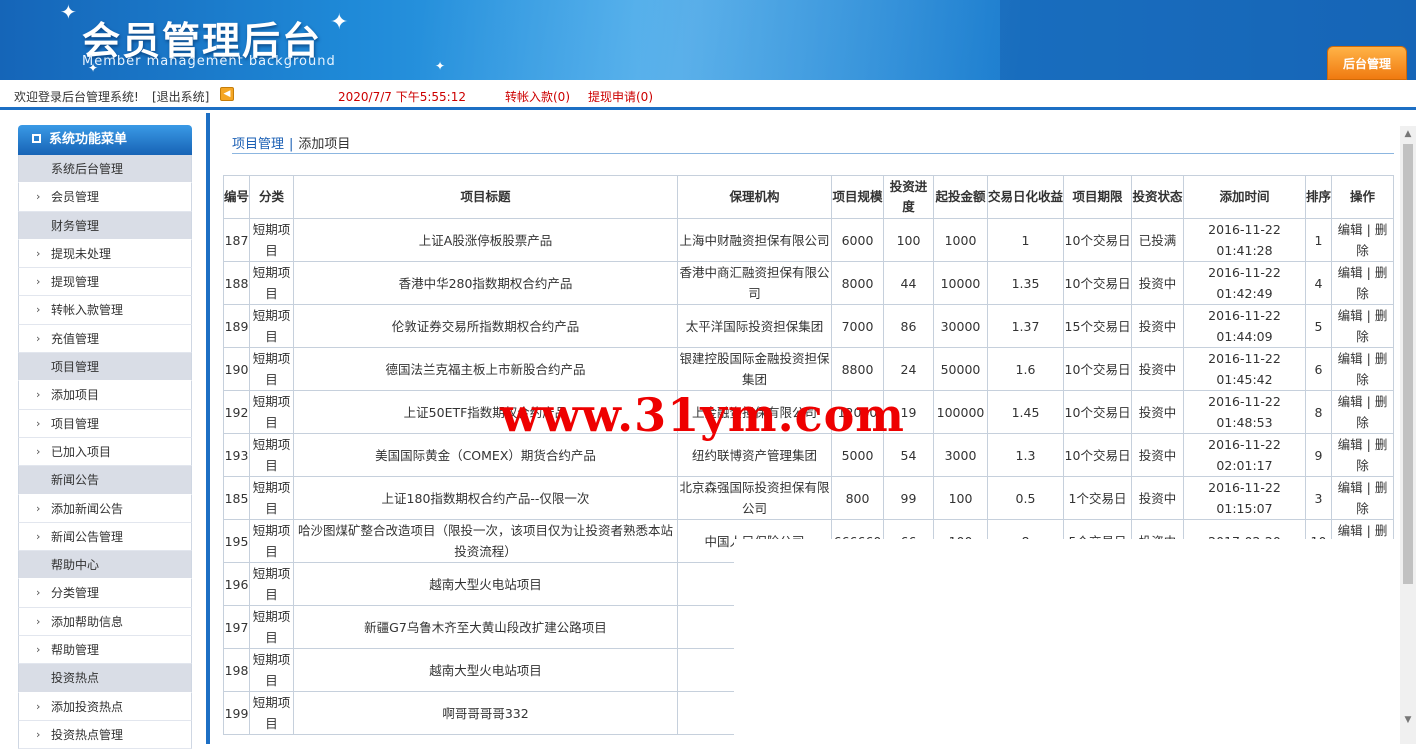  Describe the element at coordinates (75, 593) in the screenshot. I see `sidebar-item-label: 分类管理` at that location.